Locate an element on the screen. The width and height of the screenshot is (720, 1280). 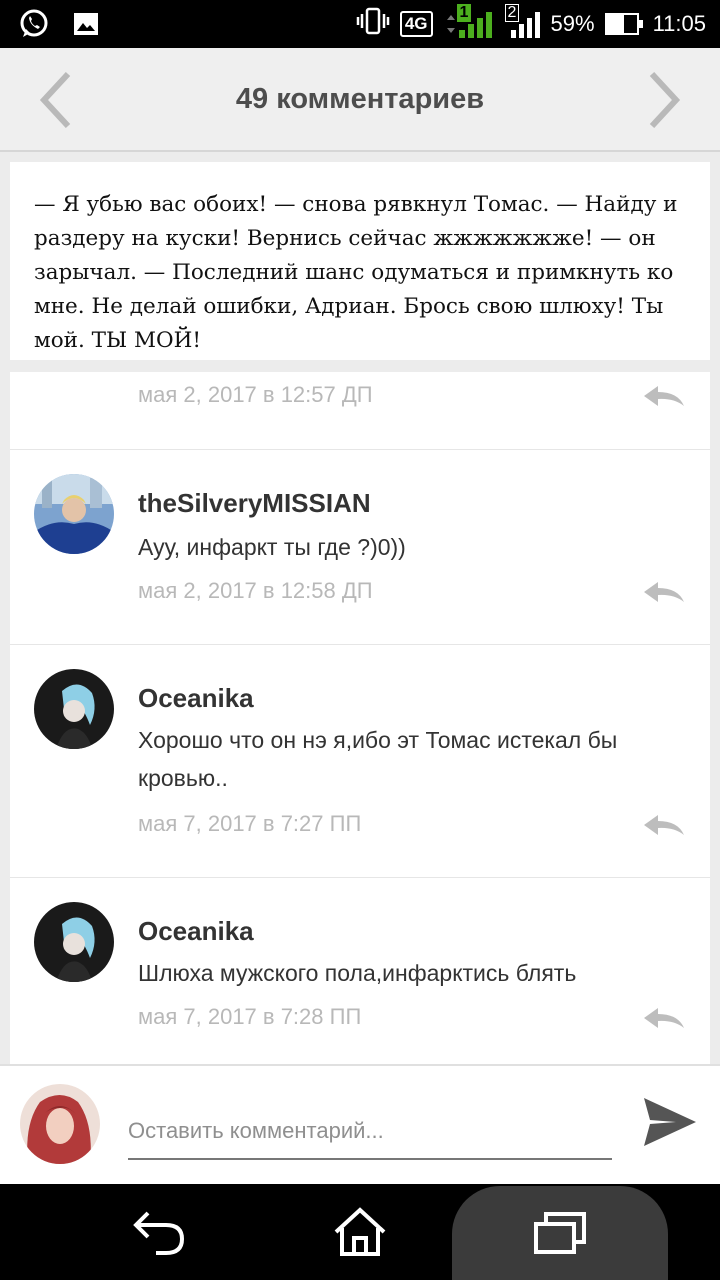
page-title: 49 комментариев is located at coordinates (360, 99).